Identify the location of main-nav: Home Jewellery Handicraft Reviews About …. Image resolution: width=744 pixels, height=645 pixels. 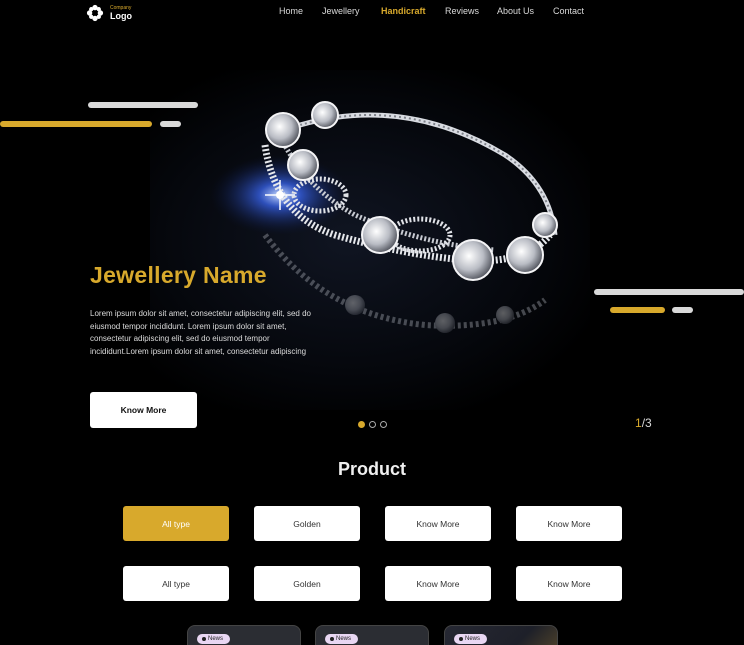
(431, 11).